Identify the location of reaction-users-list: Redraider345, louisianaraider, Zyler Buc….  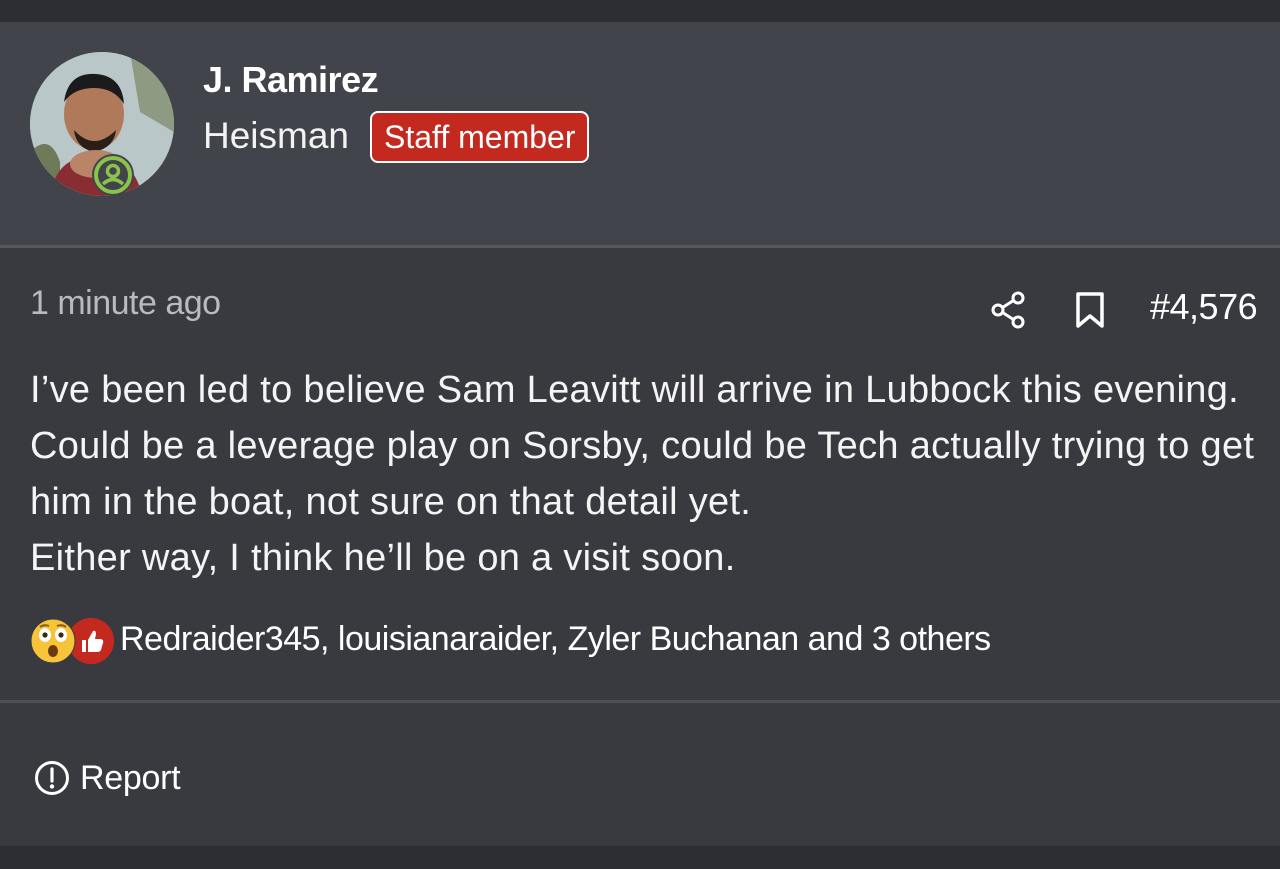
(555, 639).